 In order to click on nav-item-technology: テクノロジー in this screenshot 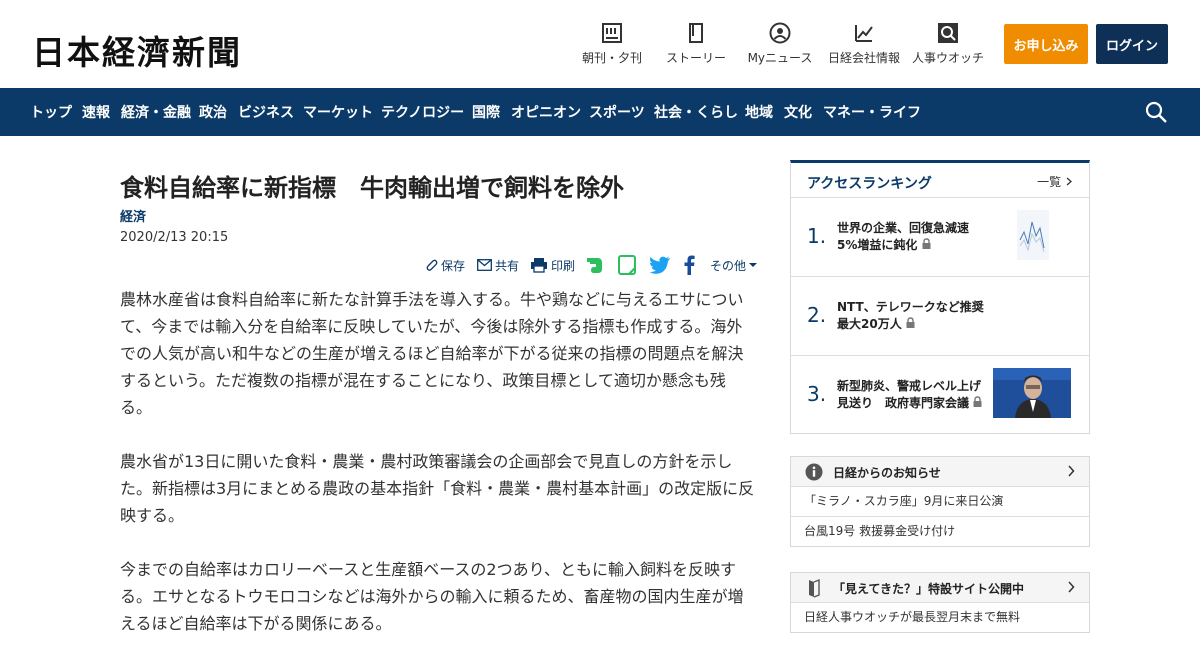, I will do `click(422, 112)`.